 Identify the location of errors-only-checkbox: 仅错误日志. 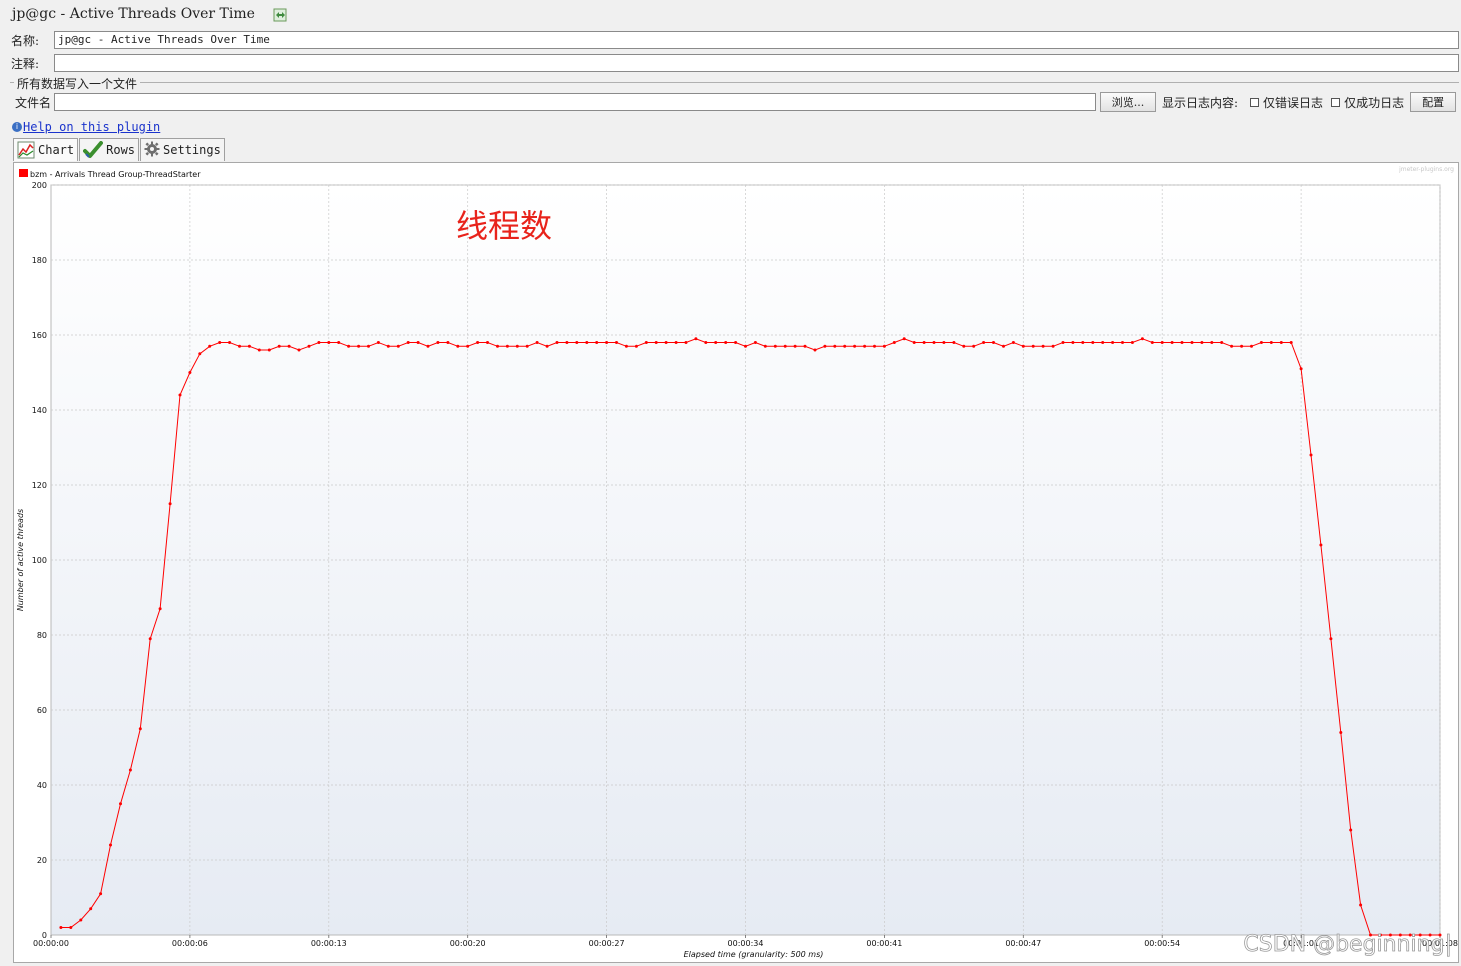
(1286, 102).